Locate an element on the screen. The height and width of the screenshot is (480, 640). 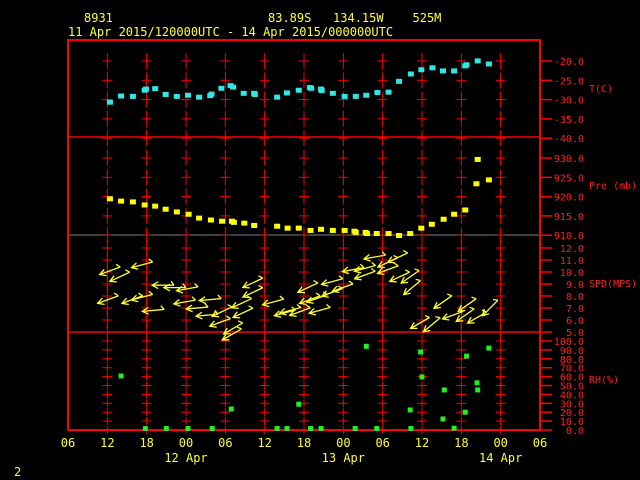
right-axis-tick-label: -40.0 is located at coordinates (569, 139).